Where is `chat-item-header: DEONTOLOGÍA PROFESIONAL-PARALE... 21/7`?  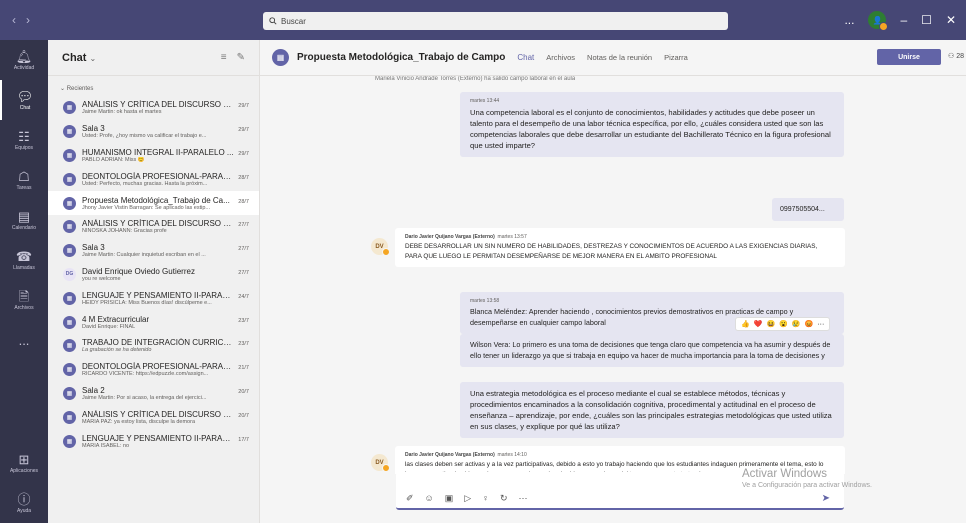 chat-item-header: DEONTOLOGÍA PROFESIONAL-PARALE... 21/7 is located at coordinates (165, 366).